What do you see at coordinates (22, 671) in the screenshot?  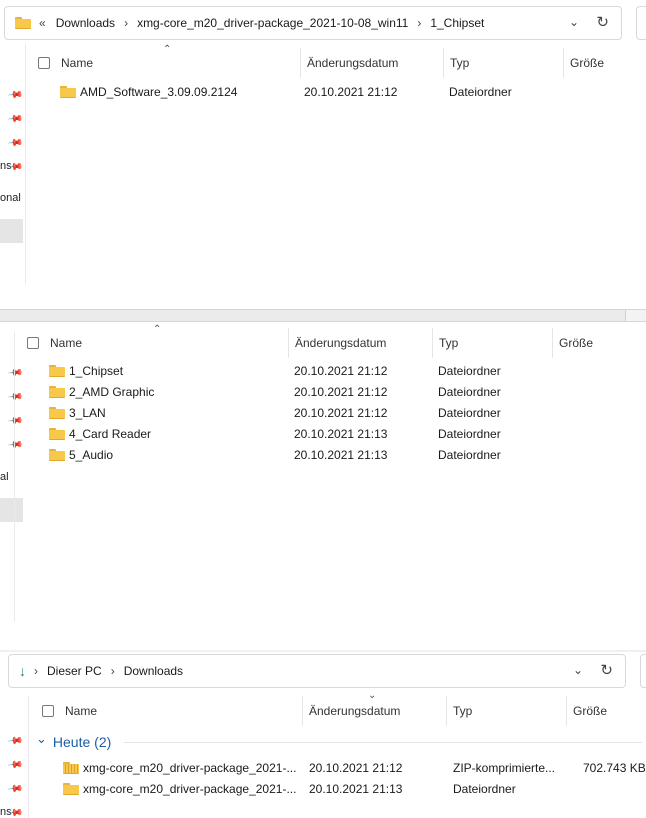 I see `download-icon: ↓` at bounding box center [22, 671].